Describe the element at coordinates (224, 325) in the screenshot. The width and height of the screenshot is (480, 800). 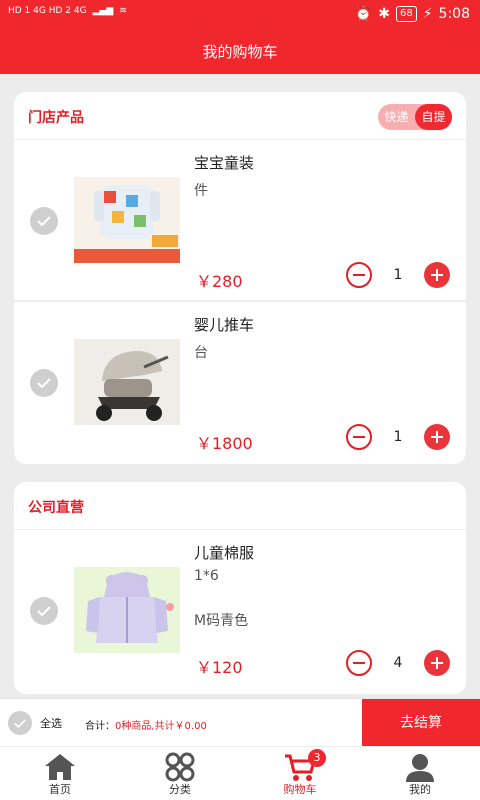
I see `item-name: 婴儿推车` at that location.